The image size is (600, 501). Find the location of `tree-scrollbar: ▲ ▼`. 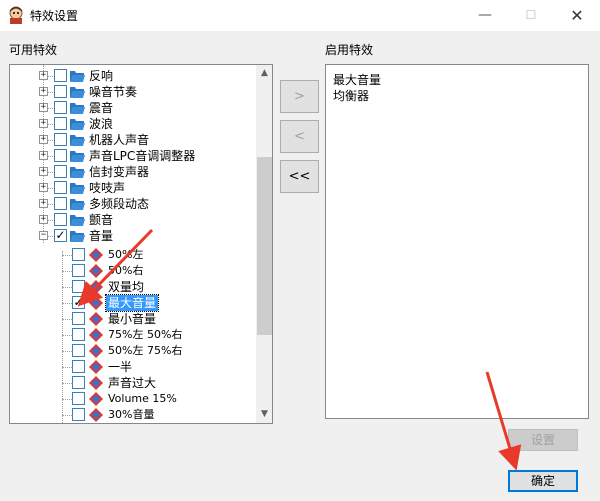

tree-scrollbar: ▲ ▼ is located at coordinates (264, 244).